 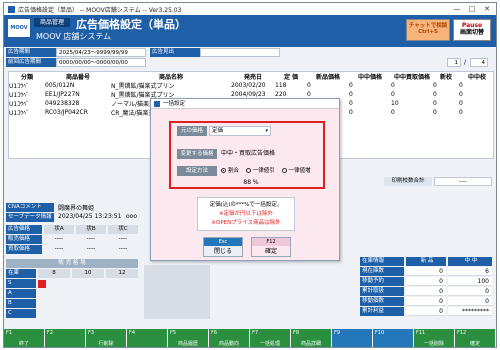 What do you see at coordinates (269, 344) in the screenshot?
I see `function-key-label: 一括処理` at bounding box center [269, 344].